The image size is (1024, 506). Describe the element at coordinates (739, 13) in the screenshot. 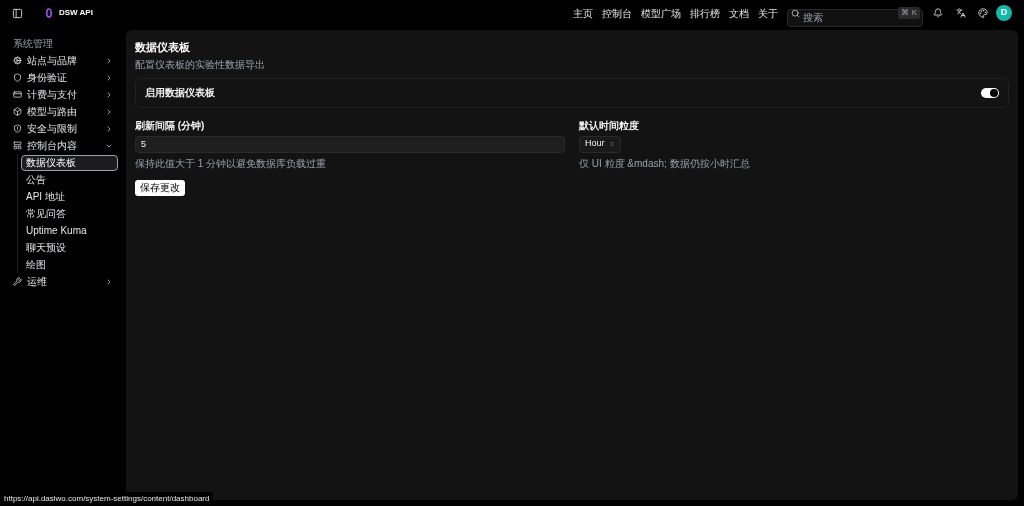

I see `nav-link: 文档` at that location.